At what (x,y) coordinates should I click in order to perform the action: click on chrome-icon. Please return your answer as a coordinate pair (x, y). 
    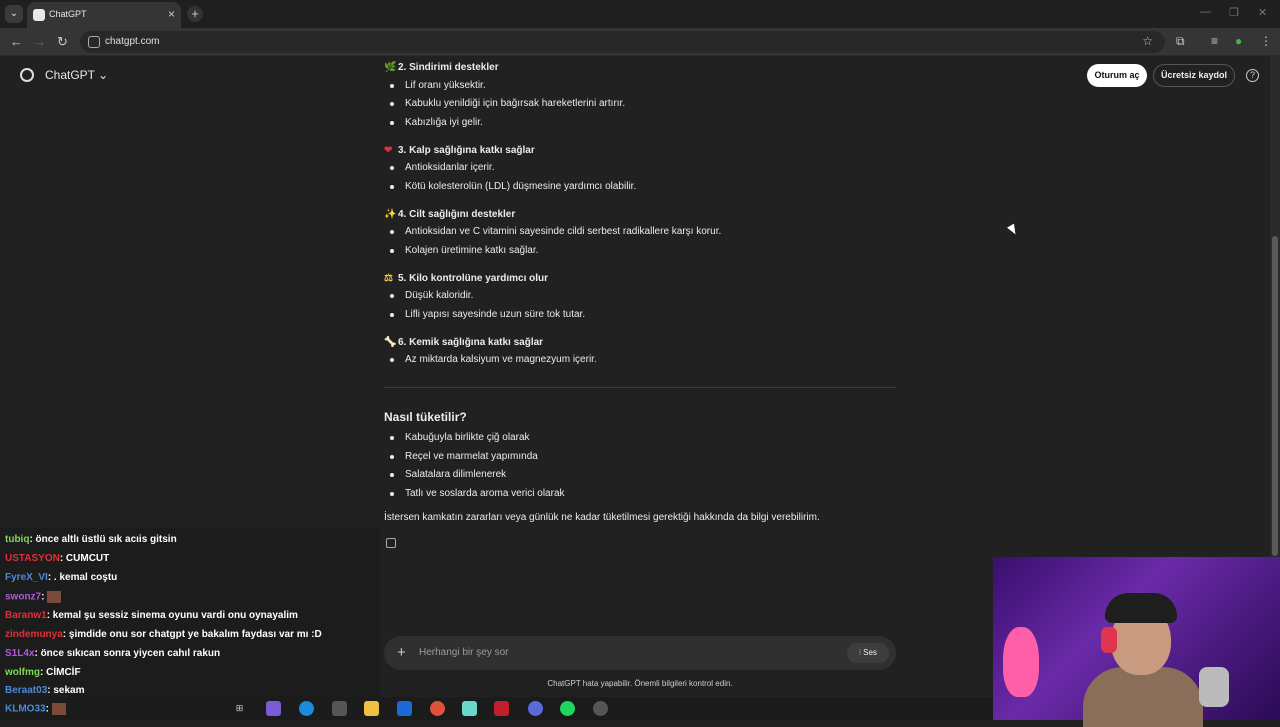
    Looking at the image, I should click on (437, 708).